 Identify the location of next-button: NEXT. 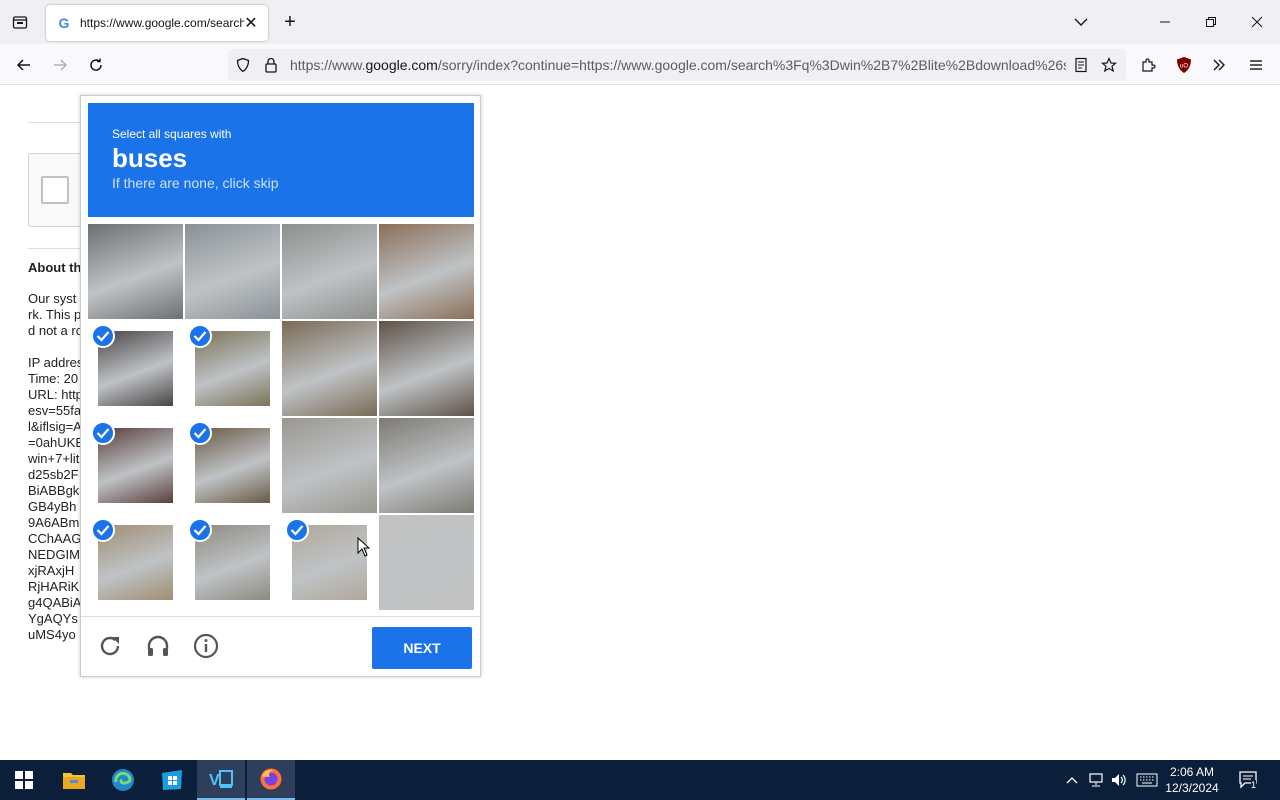
(422, 648).